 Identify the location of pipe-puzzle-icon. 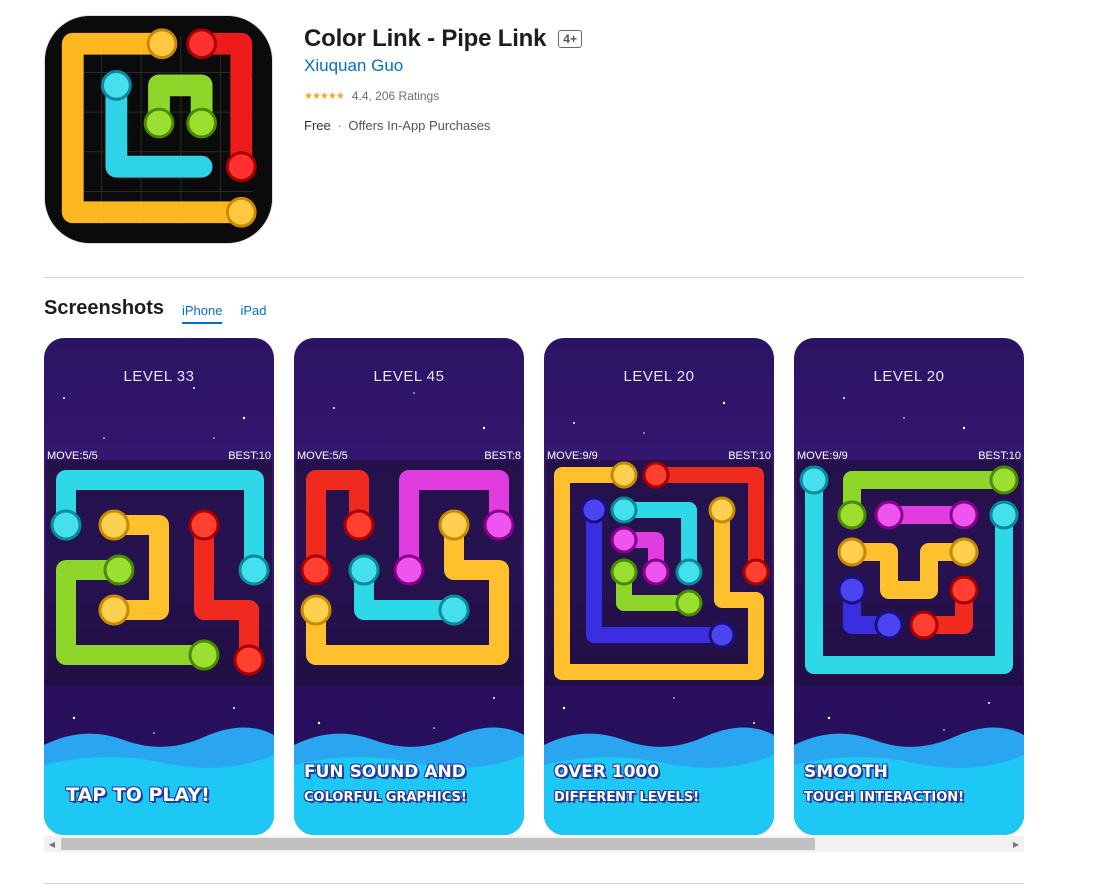
(158, 129).